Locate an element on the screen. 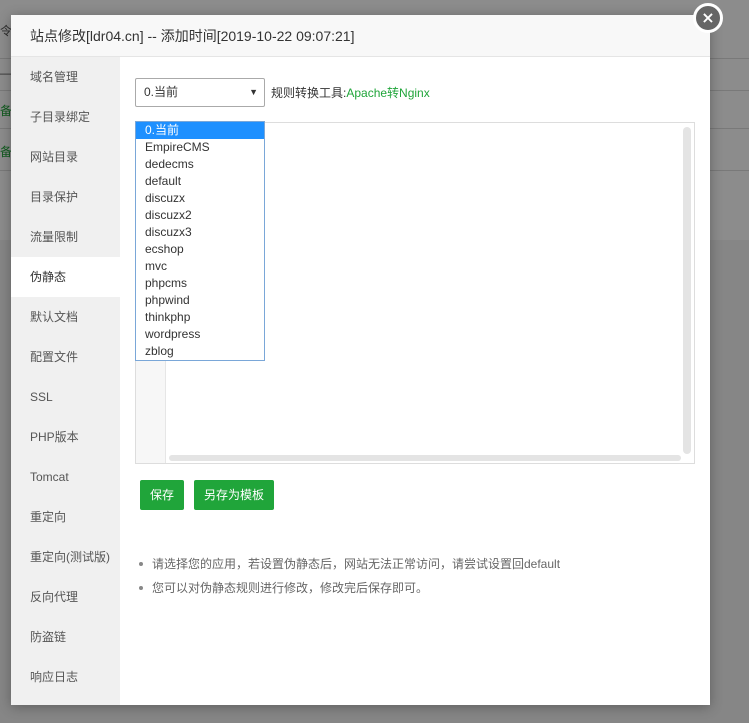 The height and width of the screenshot is (723, 749). sidebar-item-redirect: 重定向 is located at coordinates (65, 517).